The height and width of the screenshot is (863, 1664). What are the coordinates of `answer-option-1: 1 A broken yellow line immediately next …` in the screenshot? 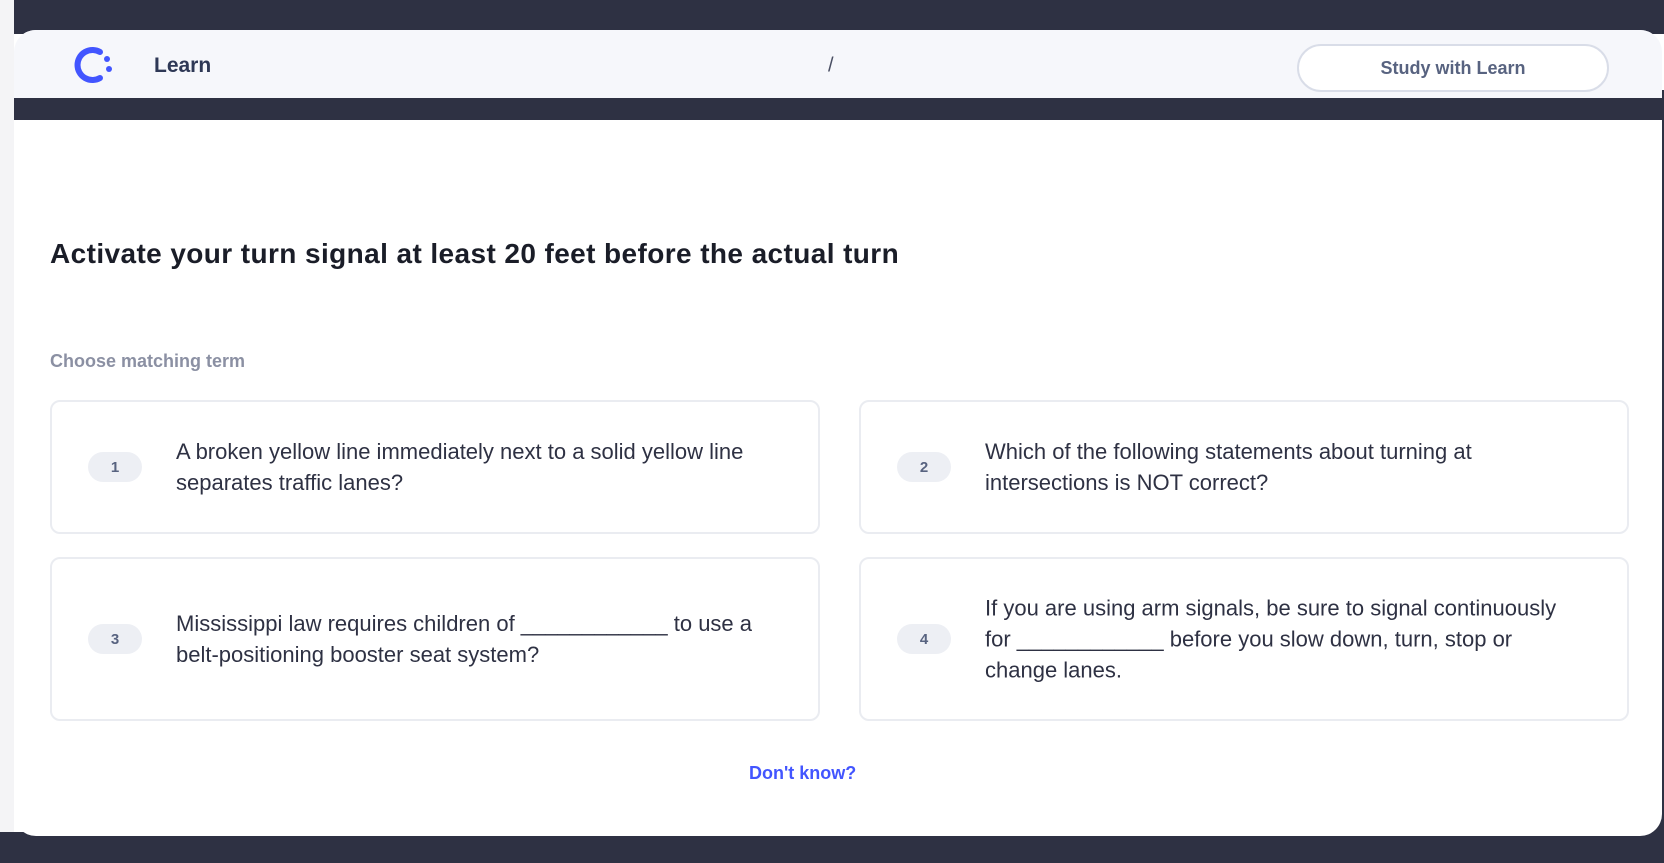 It's located at (435, 467).